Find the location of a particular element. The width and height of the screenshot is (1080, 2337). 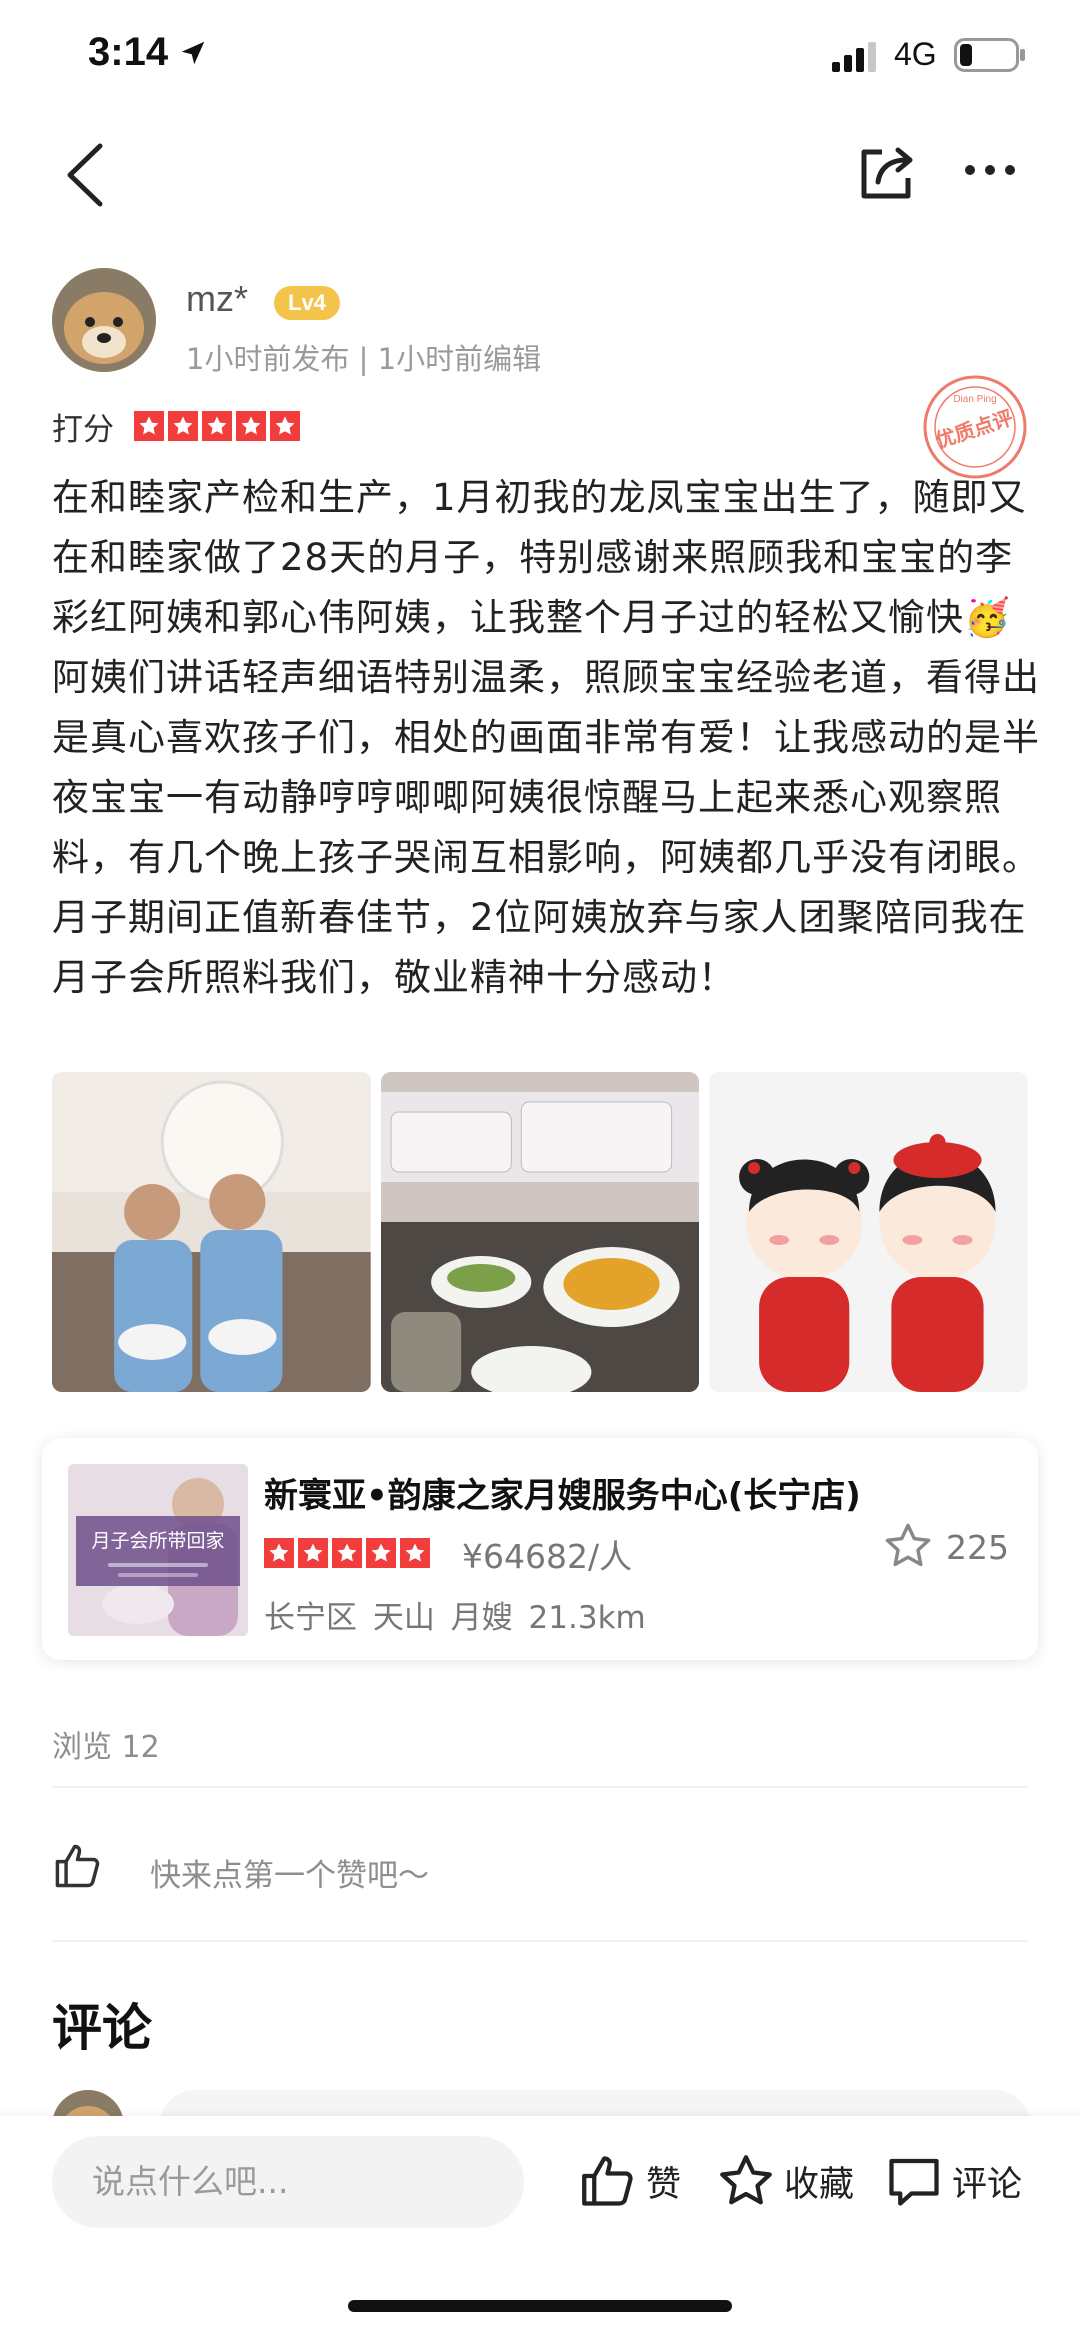

signal-icon is located at coordinates (854, 57).